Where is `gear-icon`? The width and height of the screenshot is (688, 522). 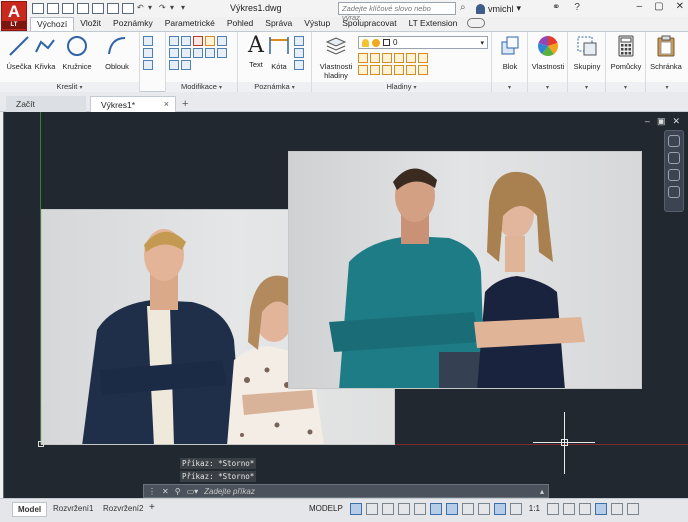 gear-icon is located at coordinates (552, 508).